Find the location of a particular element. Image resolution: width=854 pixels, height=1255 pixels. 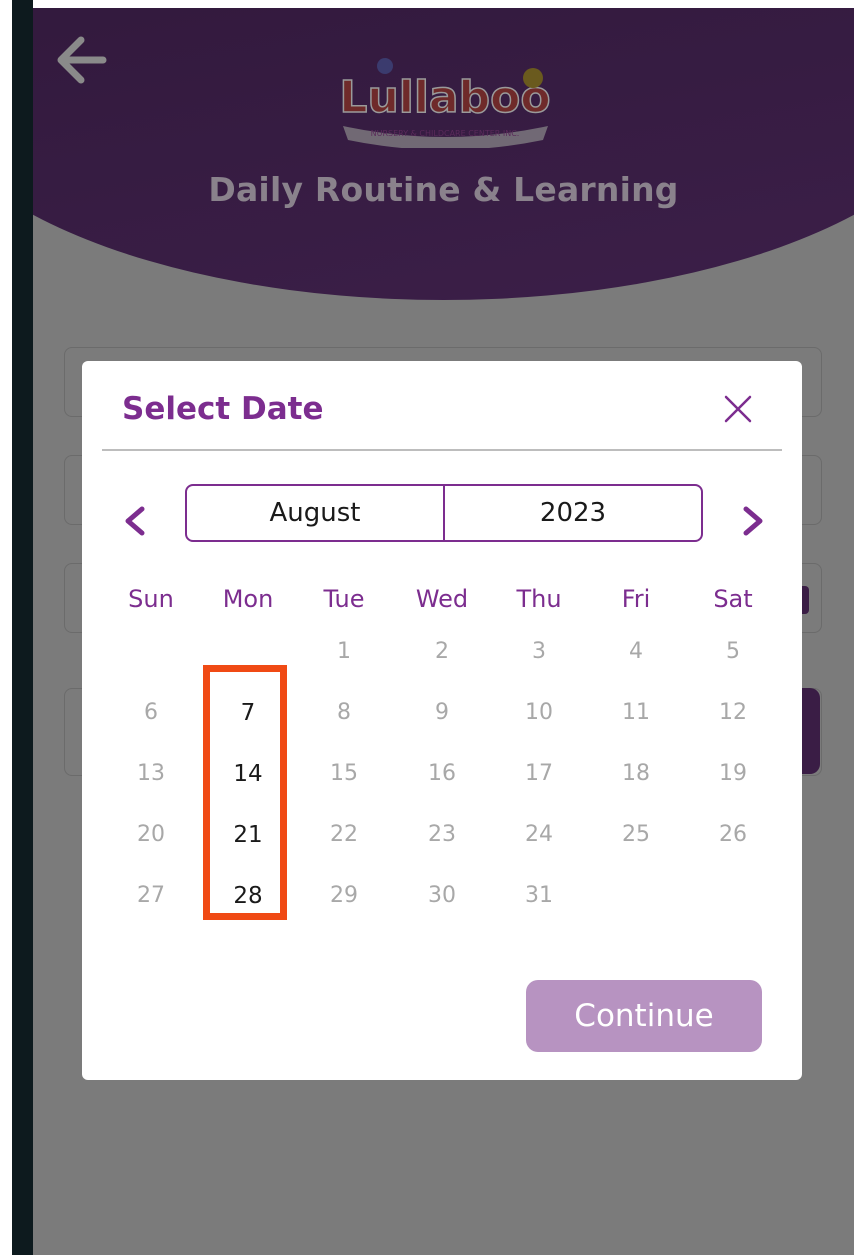

day-30: 30 is located at coordinates (442, 895).